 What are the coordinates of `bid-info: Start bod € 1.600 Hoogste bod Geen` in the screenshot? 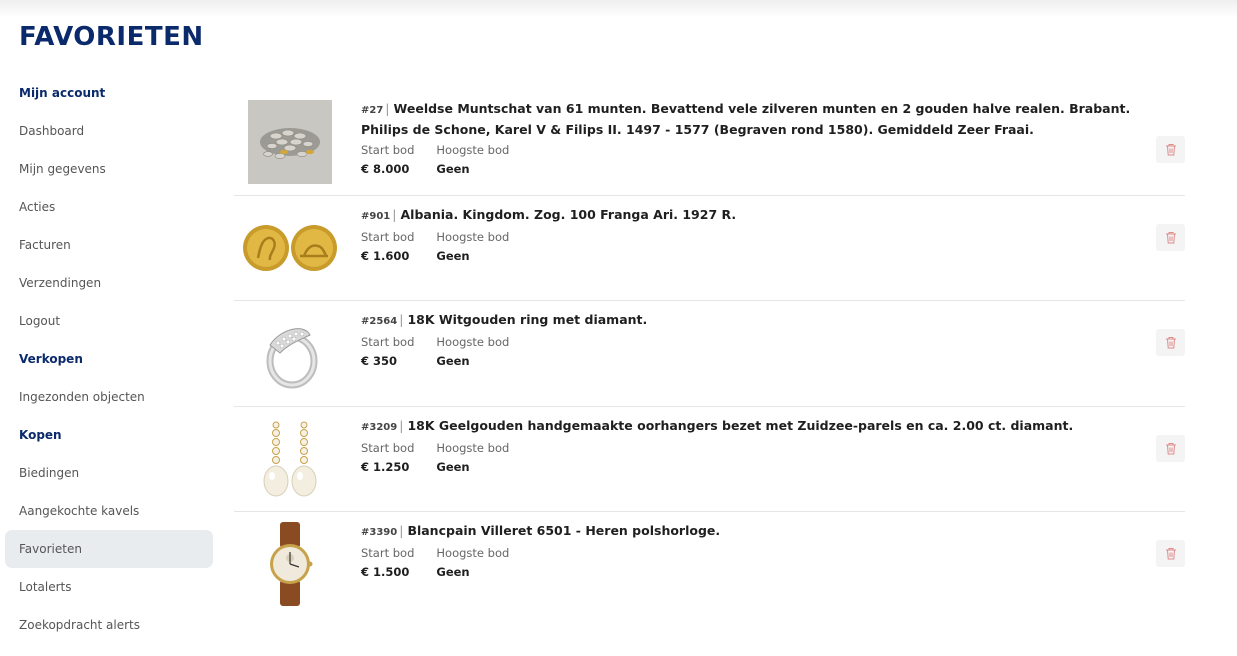 It's located at (771, 247).